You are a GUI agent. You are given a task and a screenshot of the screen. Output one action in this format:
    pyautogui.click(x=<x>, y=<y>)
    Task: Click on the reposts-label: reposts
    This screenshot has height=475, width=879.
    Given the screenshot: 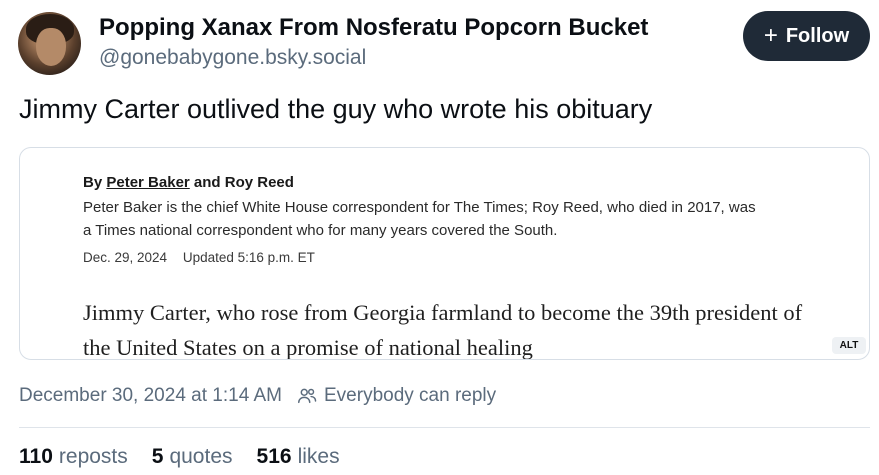 What is the action you would take?
    pyautogui.click(x=93, y=456)
    